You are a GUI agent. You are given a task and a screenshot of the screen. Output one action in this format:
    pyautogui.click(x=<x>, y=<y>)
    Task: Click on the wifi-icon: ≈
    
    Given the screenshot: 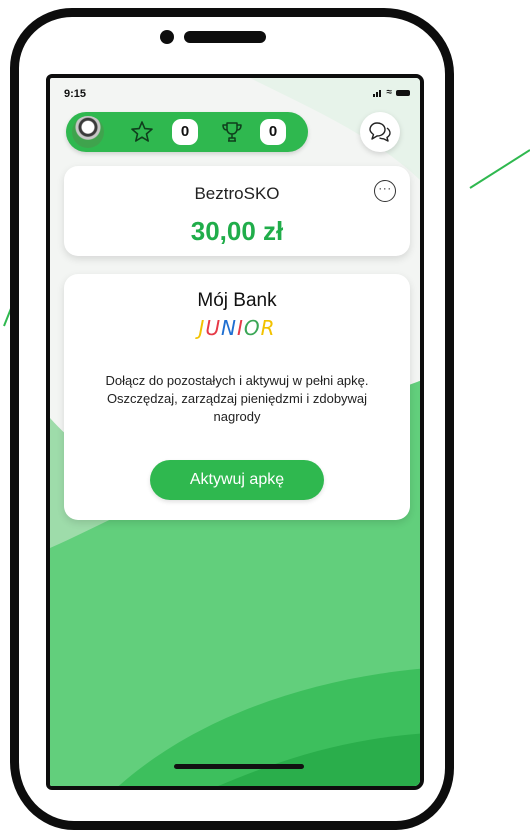 What is the action you would take?
    pyautogui.click(x=389, y=92)
    